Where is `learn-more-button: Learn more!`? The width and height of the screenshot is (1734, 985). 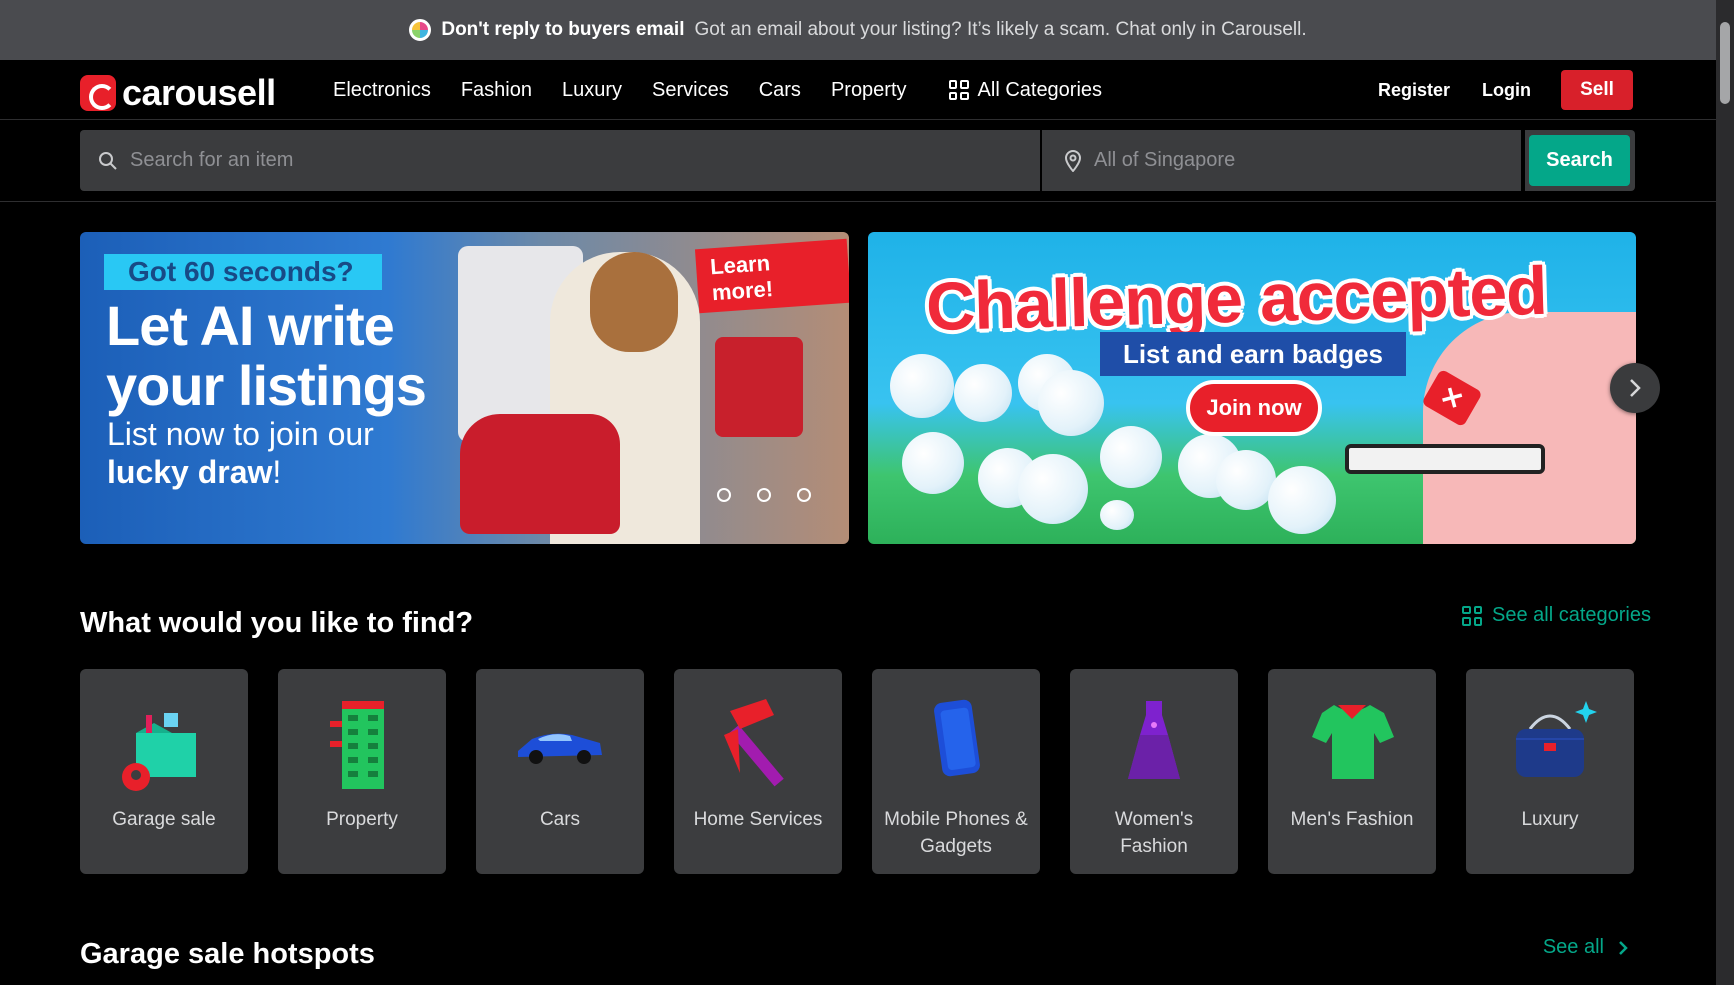 learn-more-button: Learn more! is located at coordinates (771, 276).